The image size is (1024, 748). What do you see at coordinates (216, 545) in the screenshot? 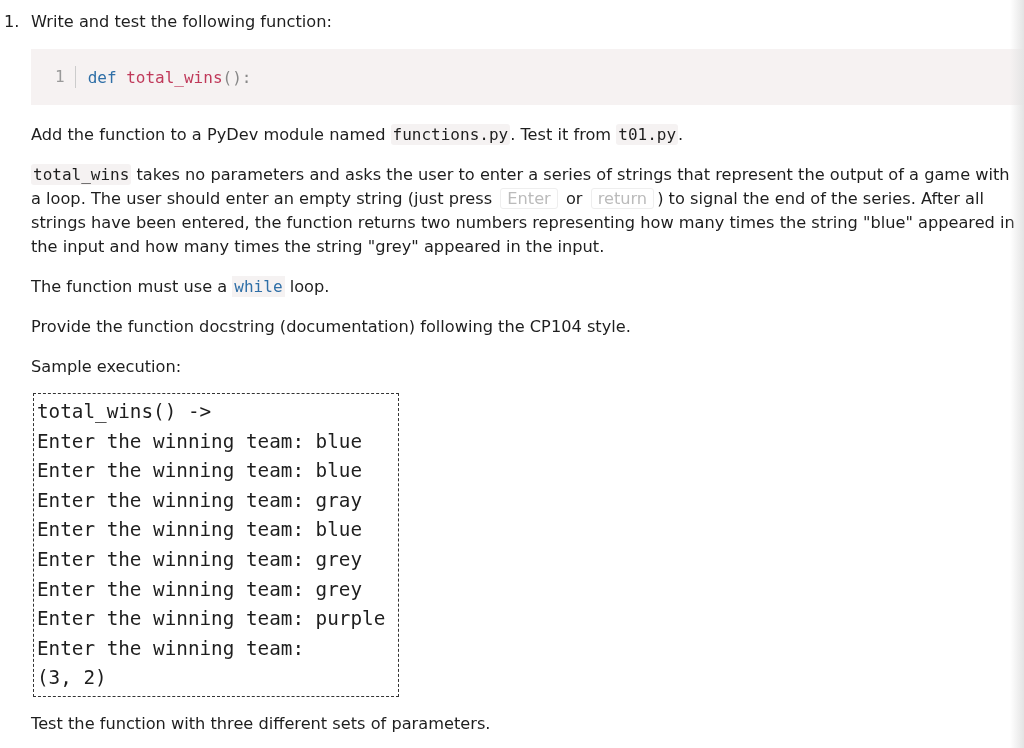
I see `sample-output: total_wins() -> Enter the winning team: blue Enter the winning team: blue Enter the winning team: gray Enter the winning team: blue Enter the winning team: grey Enter the winning team: grey Enter the winning team: purple Enter the winning team: (3, 2)` at bounding box center [216, 545].